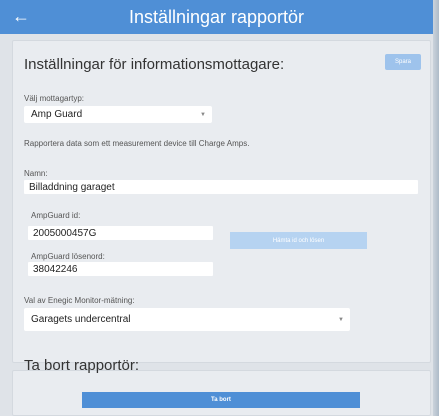  Describe the element at coordinates (79, 300) in the screenshot. I see `monitor-measurement-label: Val av Enegic Monitor-mätning:` at that location.